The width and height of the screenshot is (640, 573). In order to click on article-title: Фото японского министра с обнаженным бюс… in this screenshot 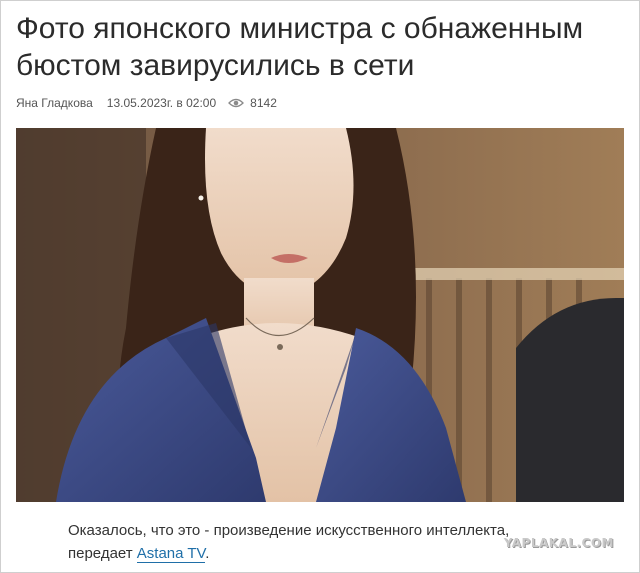, I will do `click(322, 47)`.